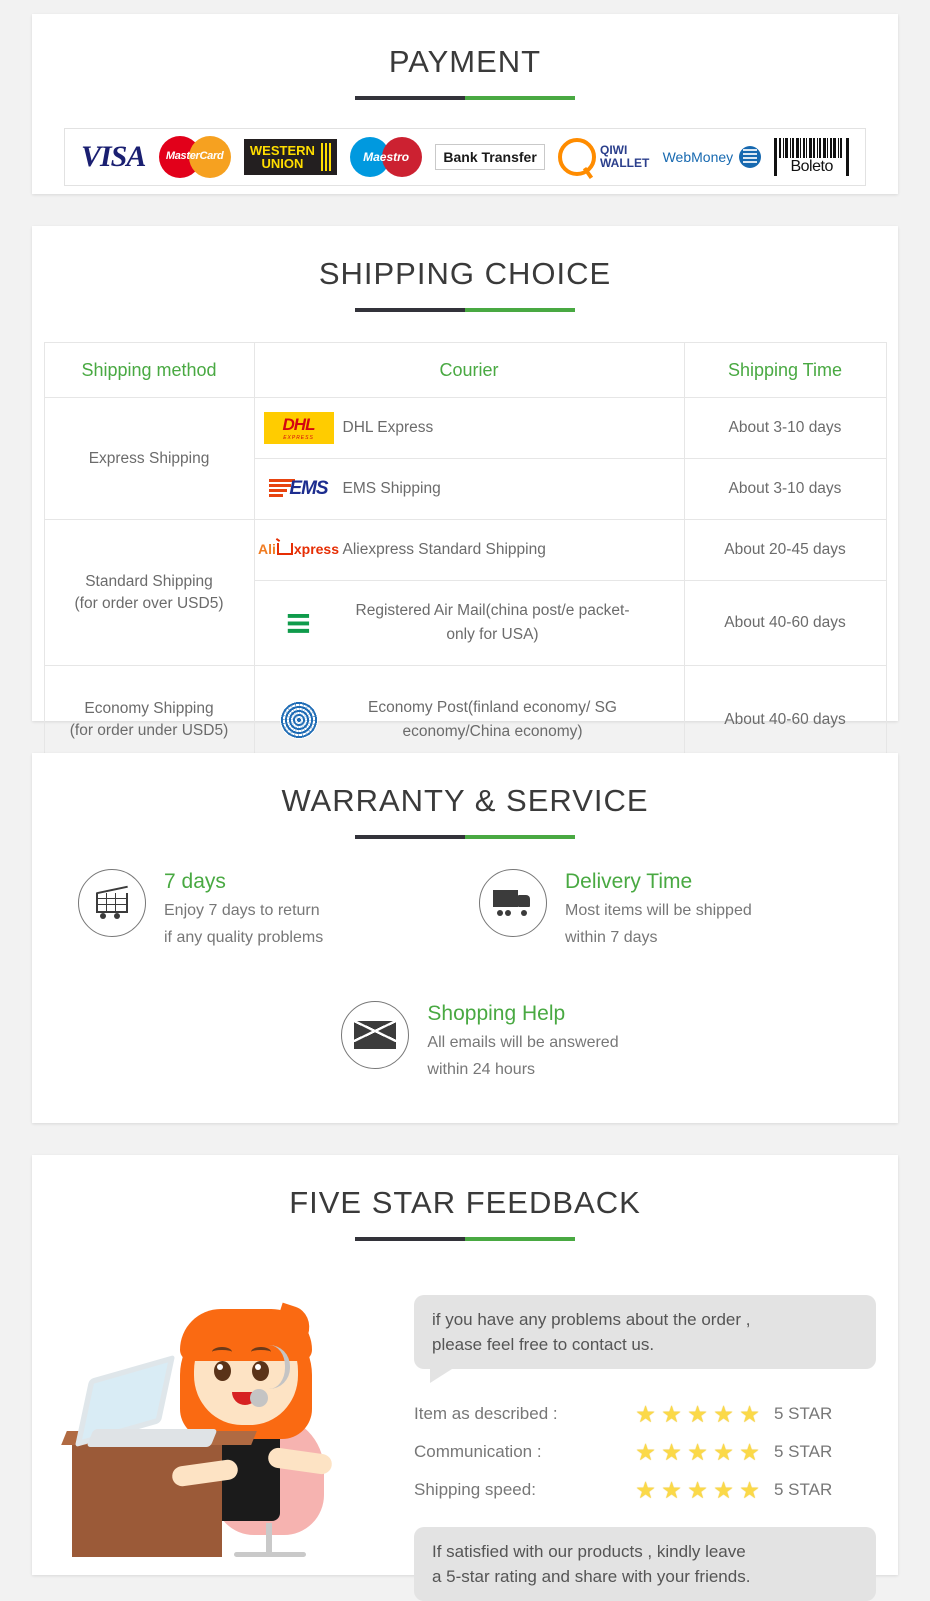  What do you see at coordinates (266, 549) in the screenshot?
I see `aliexpress-ali-text: Ali` at bounding box center [266, 549].